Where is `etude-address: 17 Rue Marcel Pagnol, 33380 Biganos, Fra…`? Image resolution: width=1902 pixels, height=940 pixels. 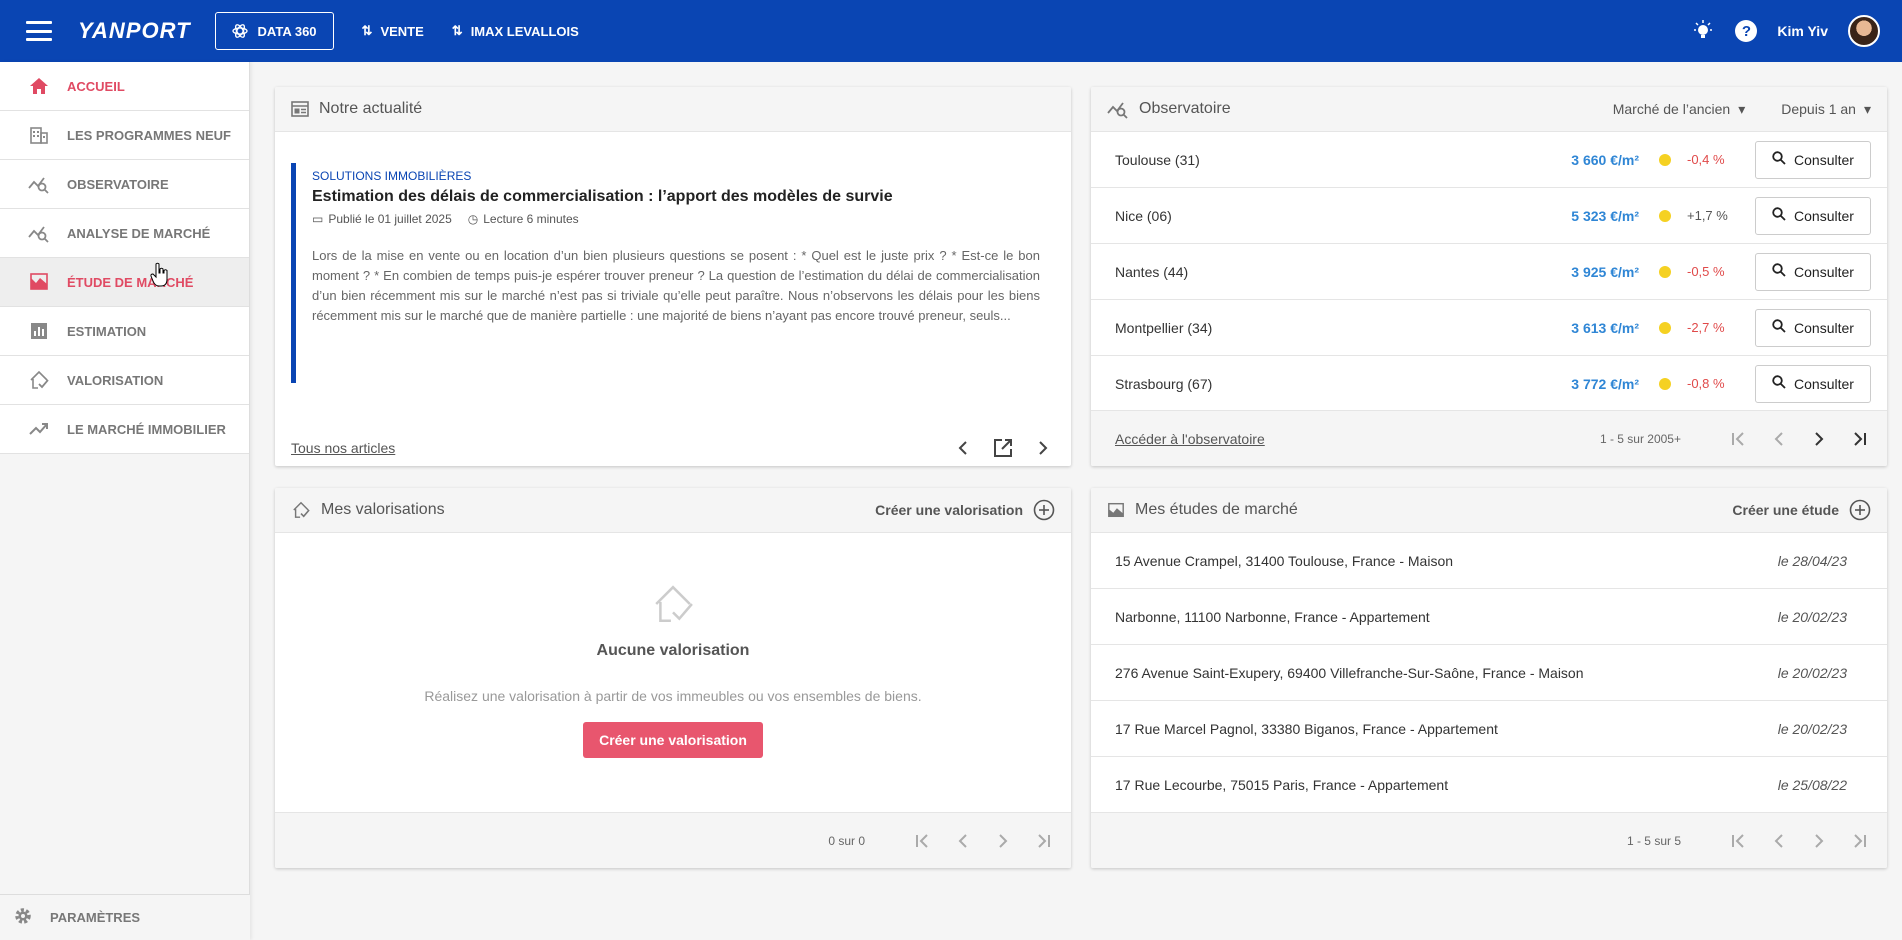
etude-address: 17 Rue Marcel Pagnol, 33380 Biganos, Fra… is located at coordinates (1306, 728).